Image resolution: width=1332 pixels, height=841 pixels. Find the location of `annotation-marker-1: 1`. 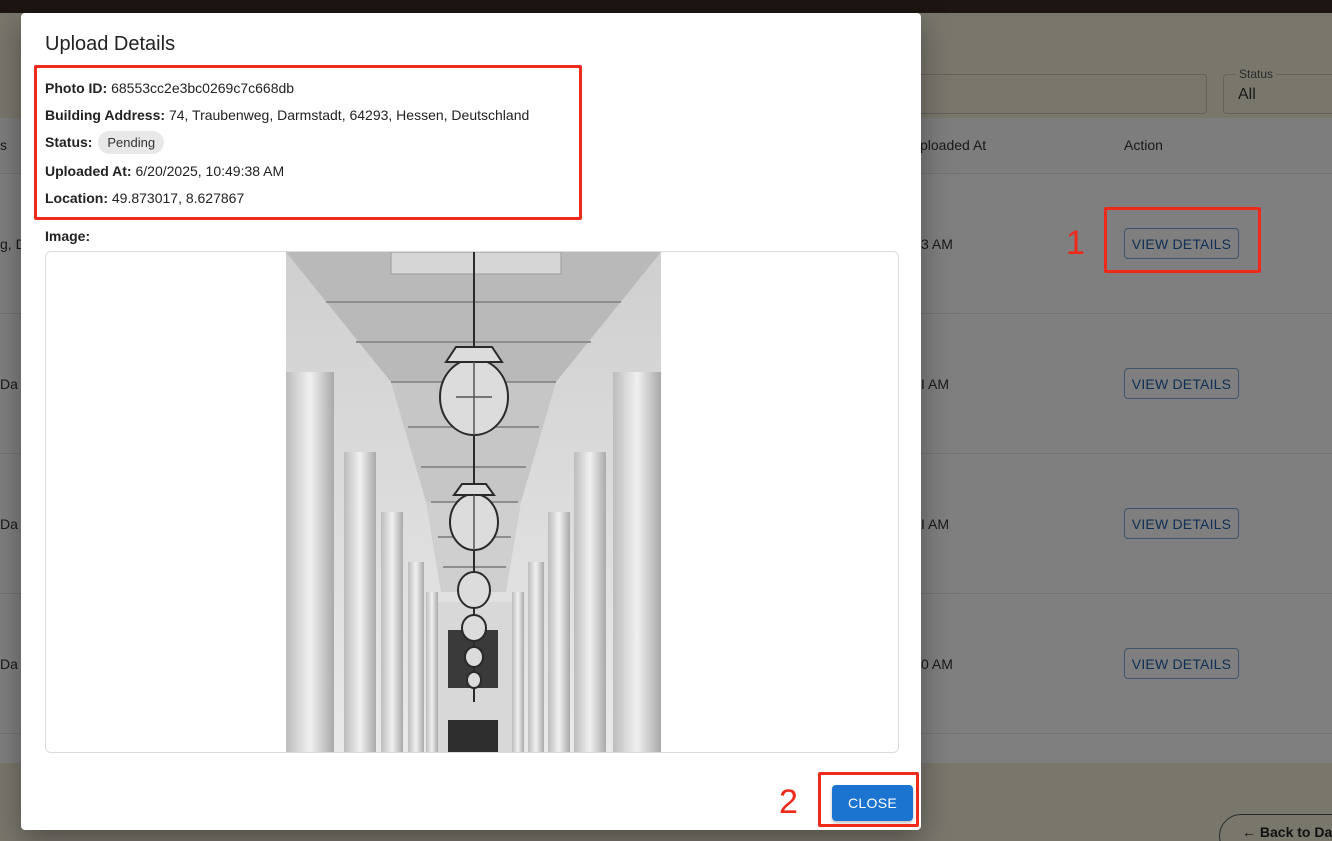

annotation-marker-1: 1 is located at coordinates (1075, 243).